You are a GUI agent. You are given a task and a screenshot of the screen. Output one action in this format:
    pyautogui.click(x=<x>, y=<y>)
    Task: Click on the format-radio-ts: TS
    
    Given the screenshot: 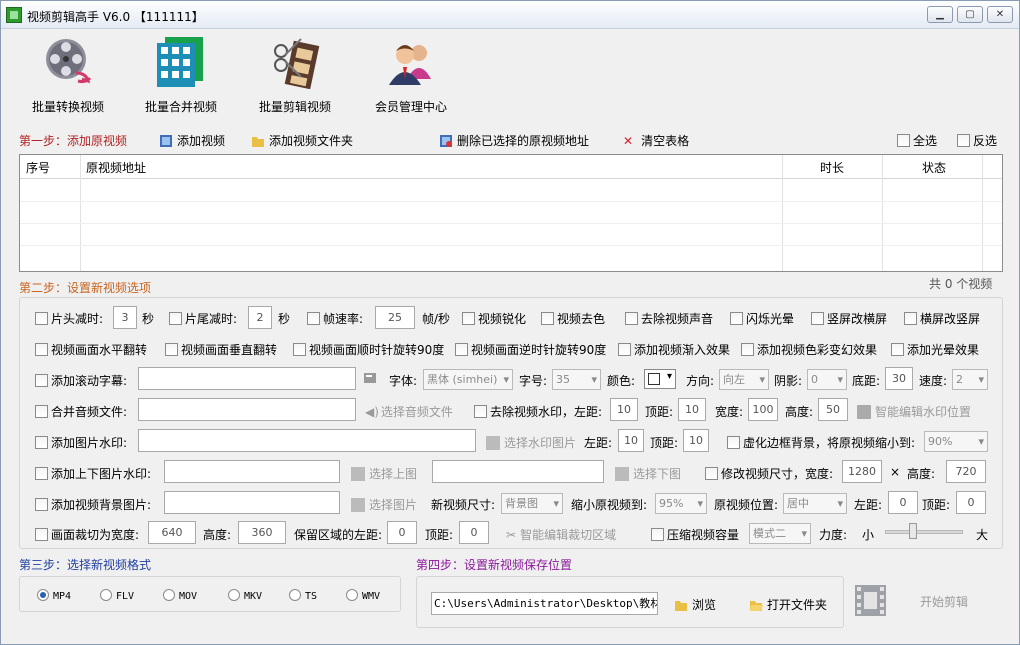 What is the action you would take?
    pyautogui.click(x=303, y=595)
    